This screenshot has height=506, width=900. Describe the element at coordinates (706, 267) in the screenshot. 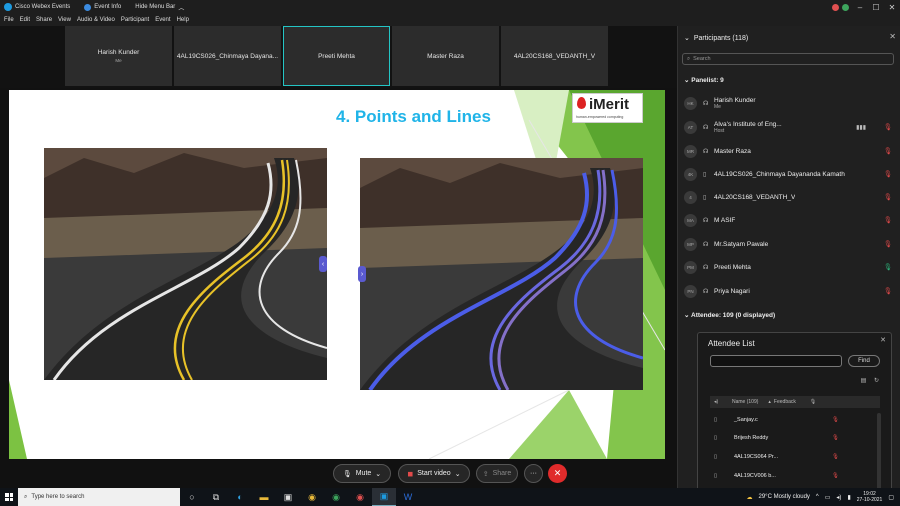

I see `headset-icon: ☊` at that location.